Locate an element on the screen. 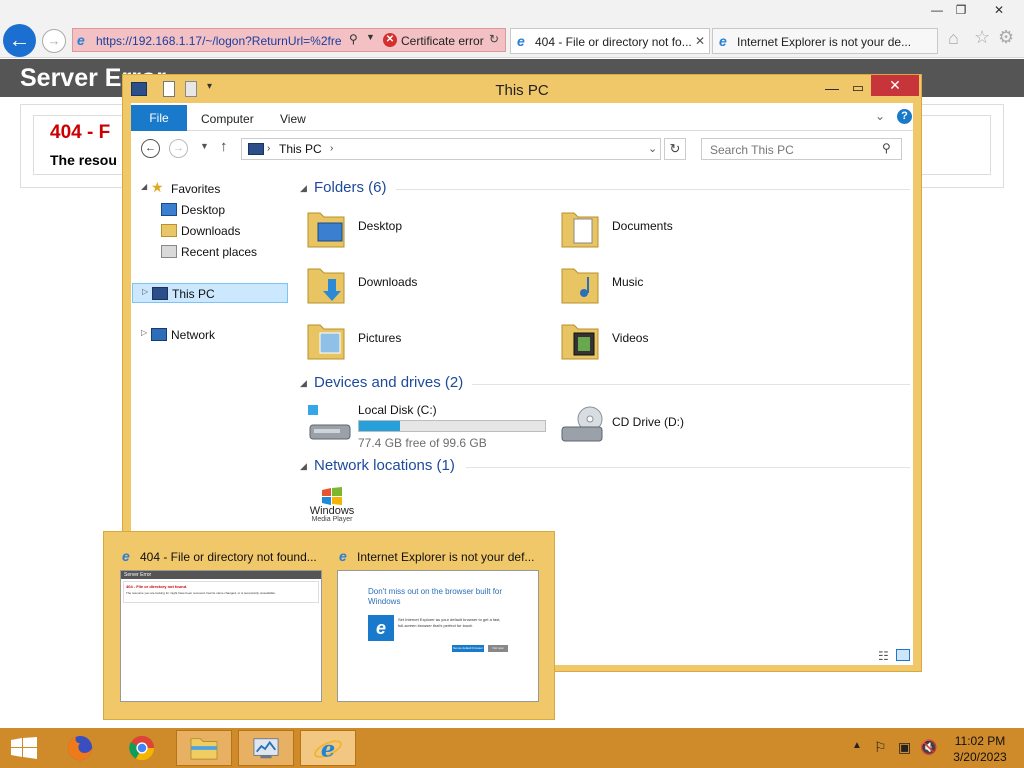  tab-file: File is located at coordinates (159, 118).